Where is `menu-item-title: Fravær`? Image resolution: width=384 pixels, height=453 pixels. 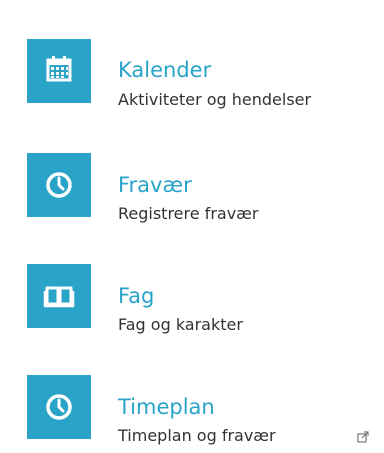
menu-item-title: Fravær is located at coordinates (155, 185).